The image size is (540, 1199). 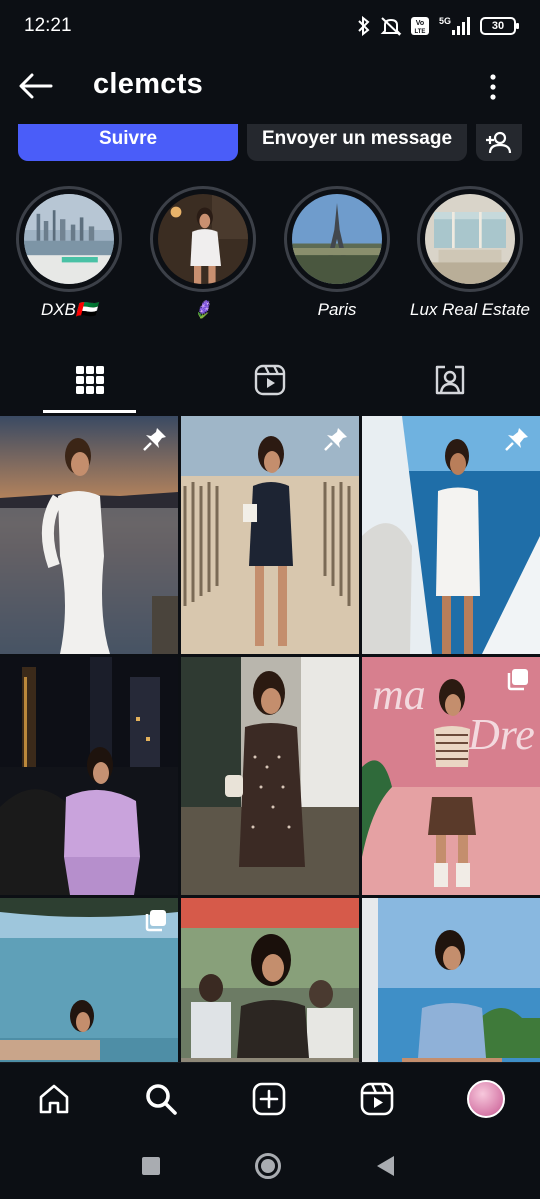 I want to click on profile-actions: Suivre Envoyer un message, so click(x=270, y=143).